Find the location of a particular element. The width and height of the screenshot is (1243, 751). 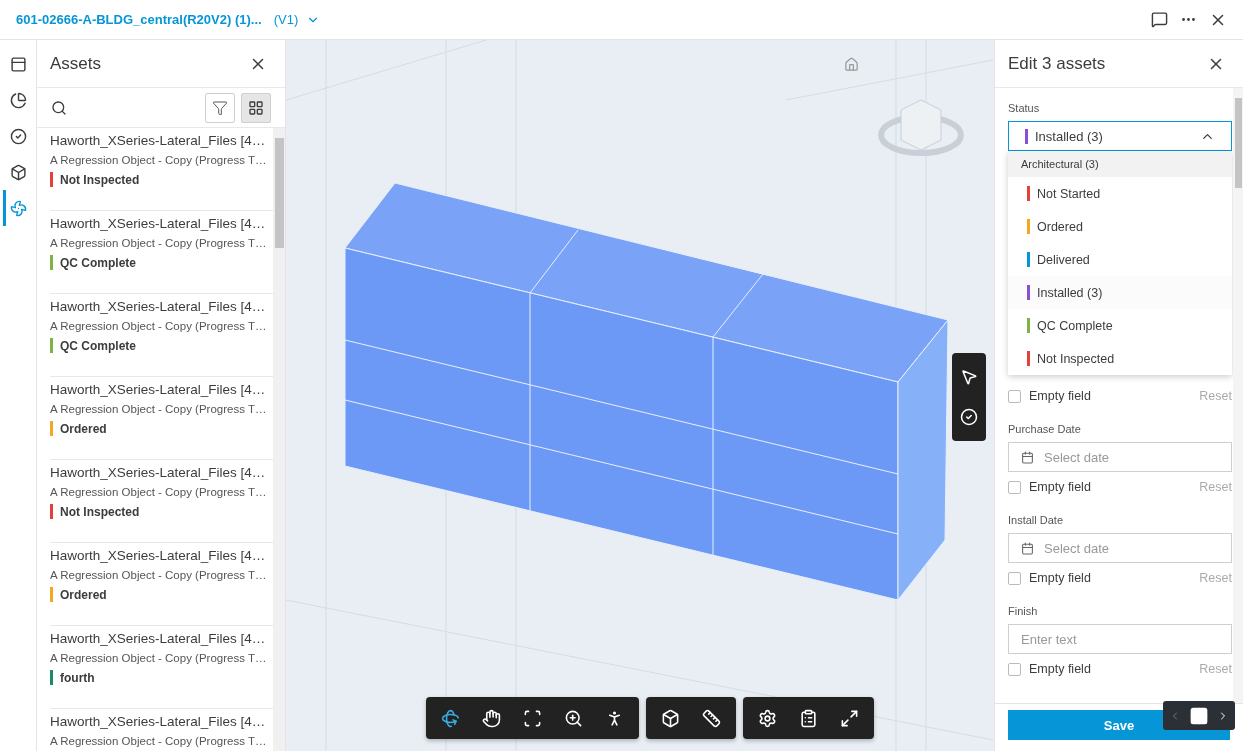

fan-icon is located at coordinates (18, 208).